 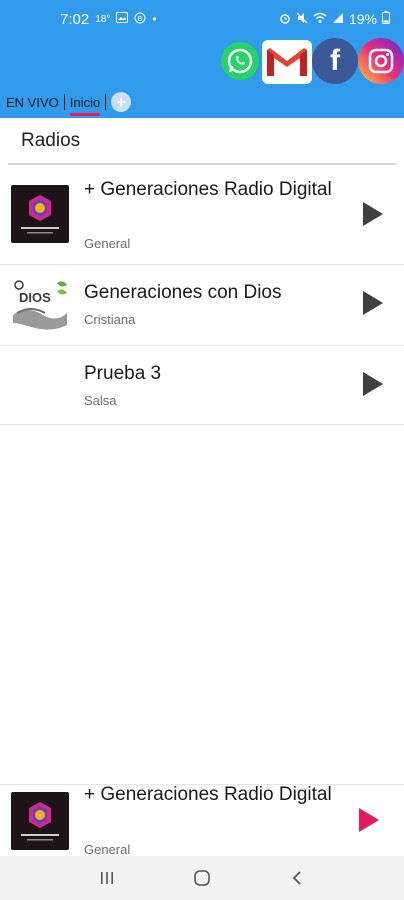 I want to click on player-logo, so click(x=40, y=821).